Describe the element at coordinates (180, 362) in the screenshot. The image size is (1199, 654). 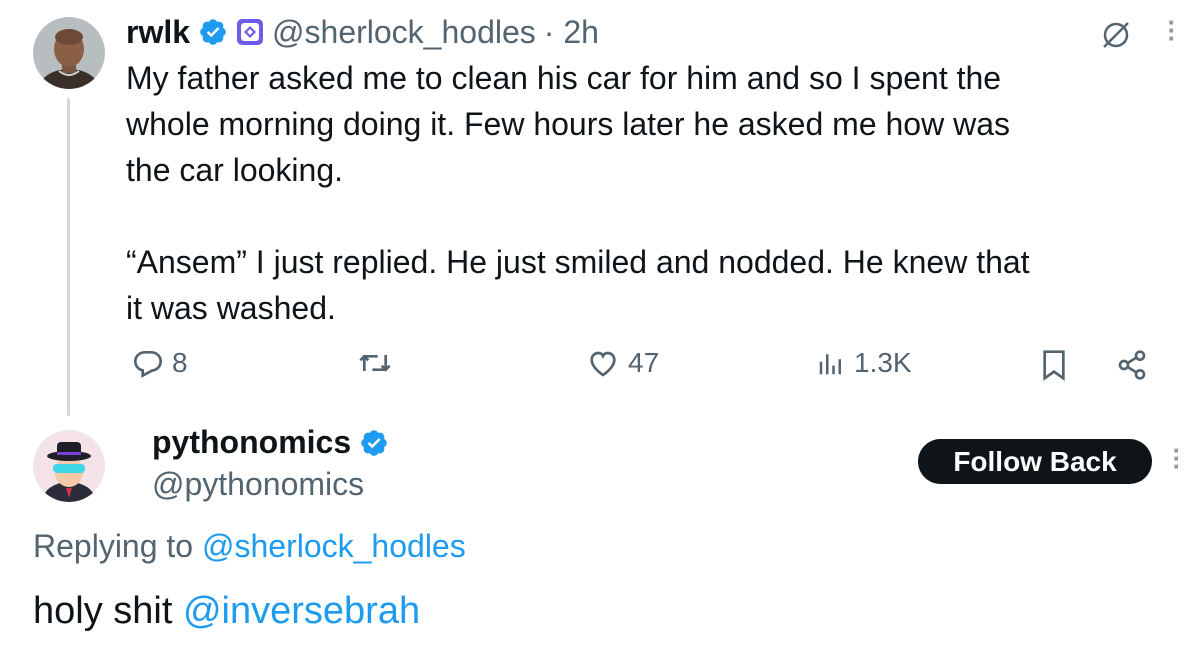
I see `reply-count: 8` at that location.